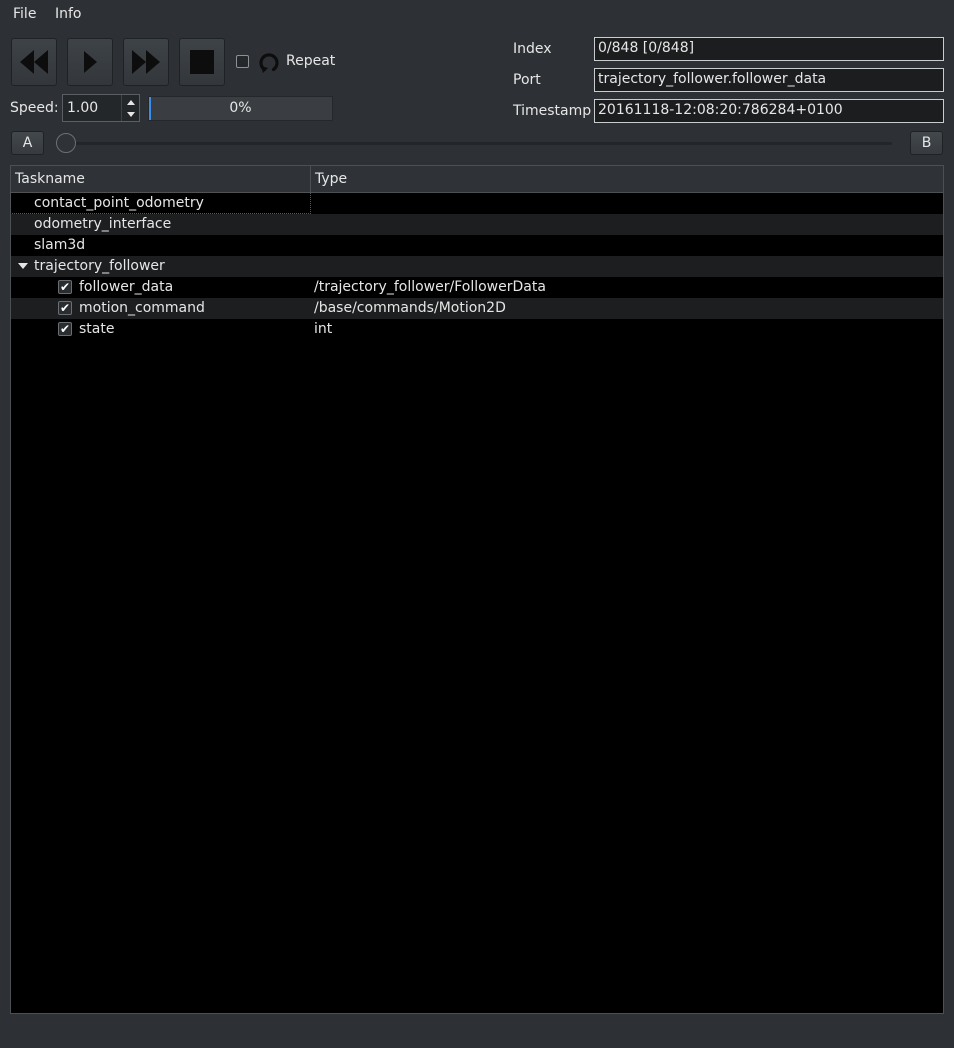  I want to click on a-button: A, so click(27, 143).